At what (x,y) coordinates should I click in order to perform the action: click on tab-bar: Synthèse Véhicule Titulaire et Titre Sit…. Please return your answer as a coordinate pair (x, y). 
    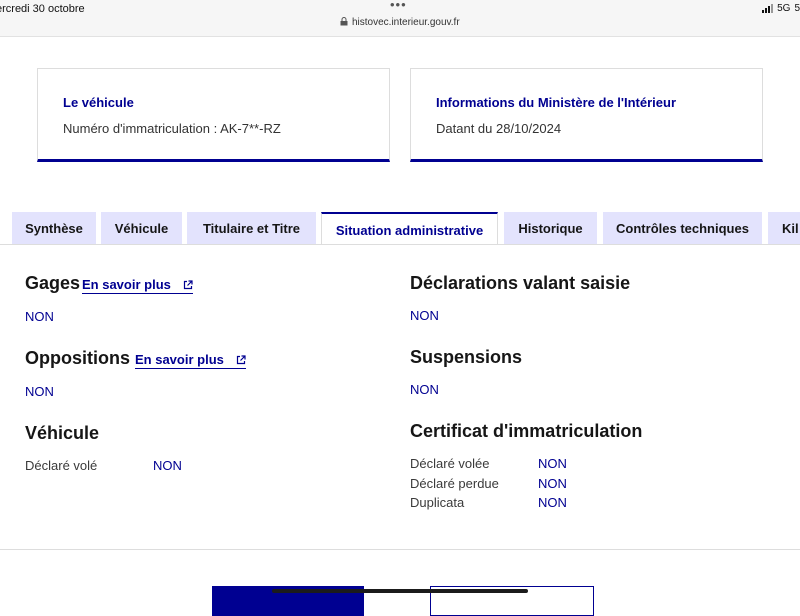
    Looking at the image, I should click on (400, 229).